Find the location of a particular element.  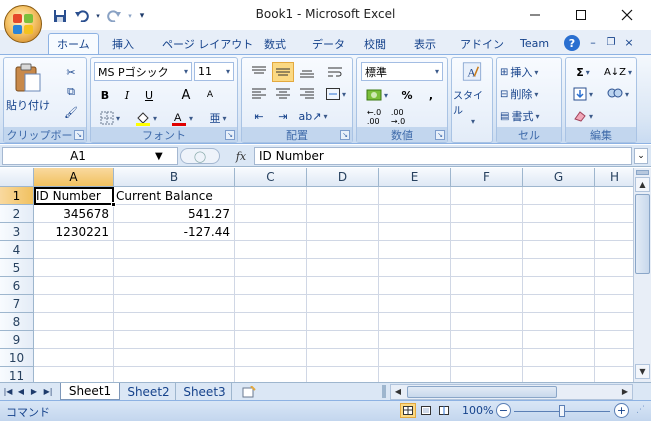

autosum-button: Σ ▾ is located at coordinates (583, 72).